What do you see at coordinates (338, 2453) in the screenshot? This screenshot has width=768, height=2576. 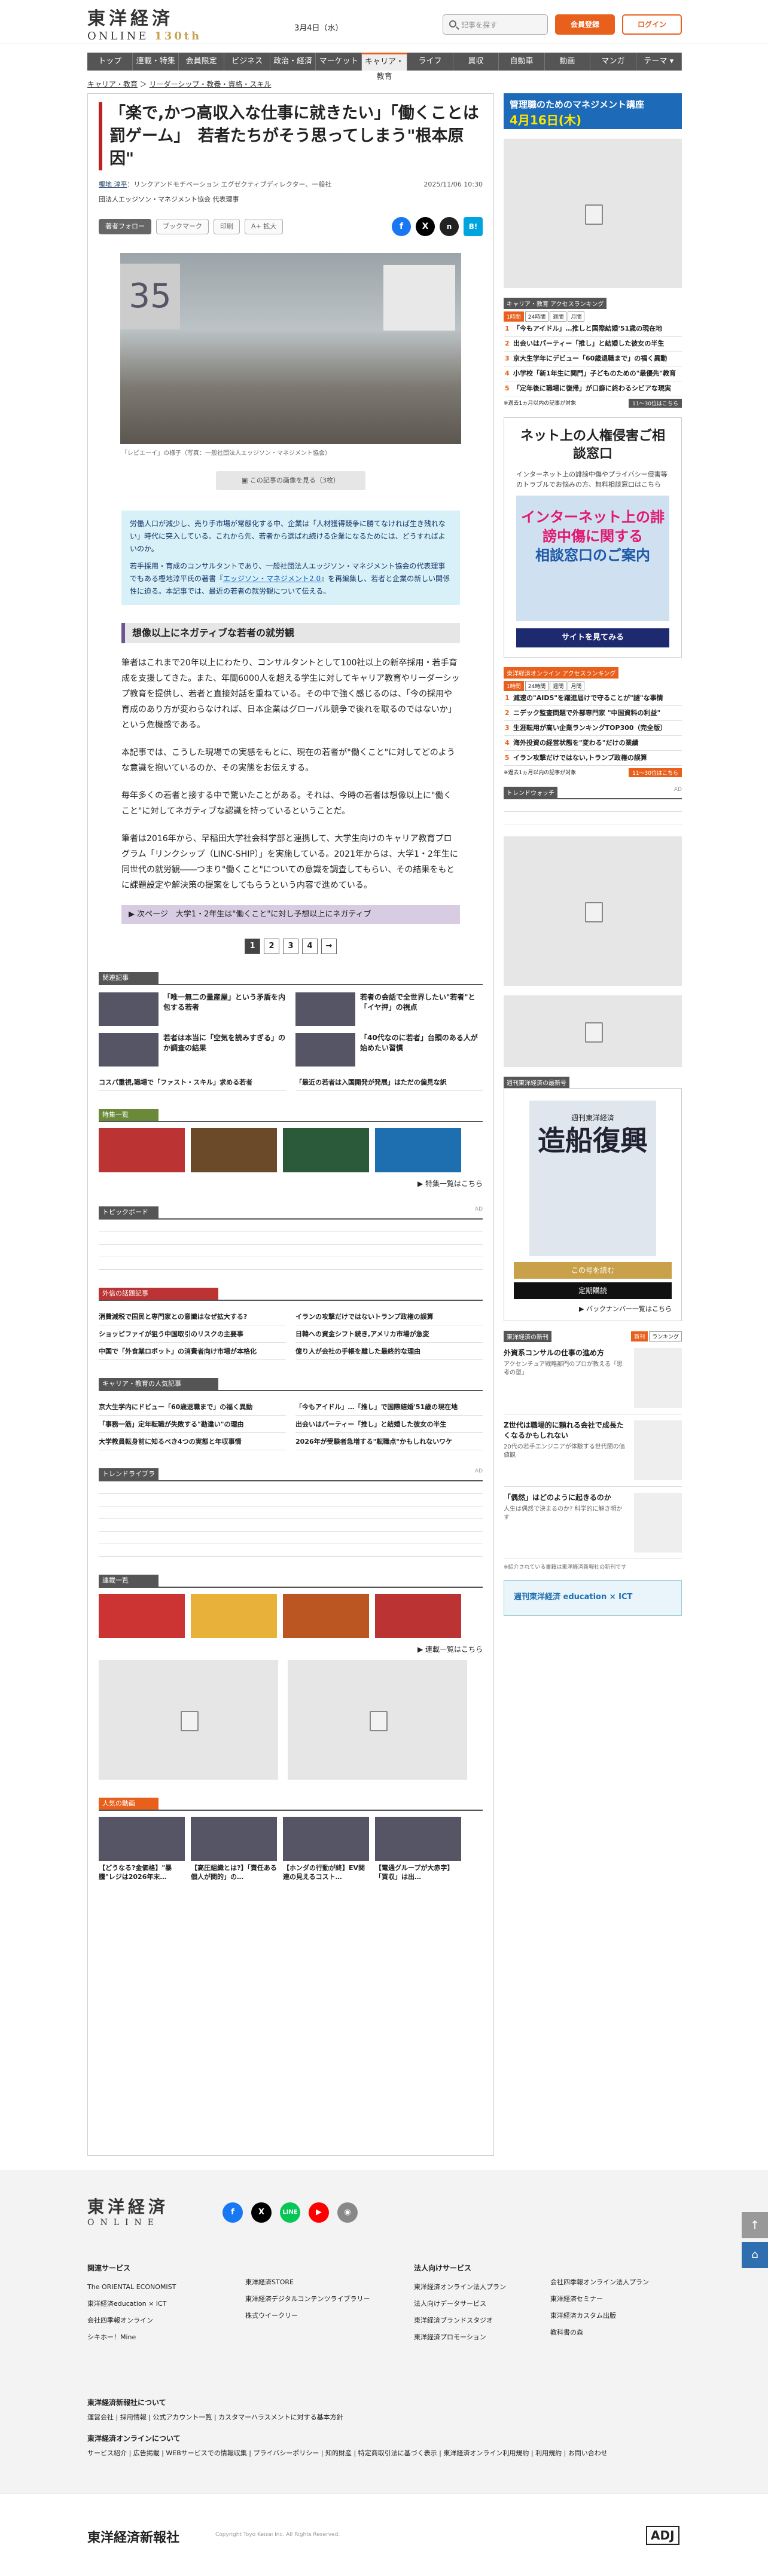 I see `footer-link: 知的財産` at bounding box center [338, 2453].